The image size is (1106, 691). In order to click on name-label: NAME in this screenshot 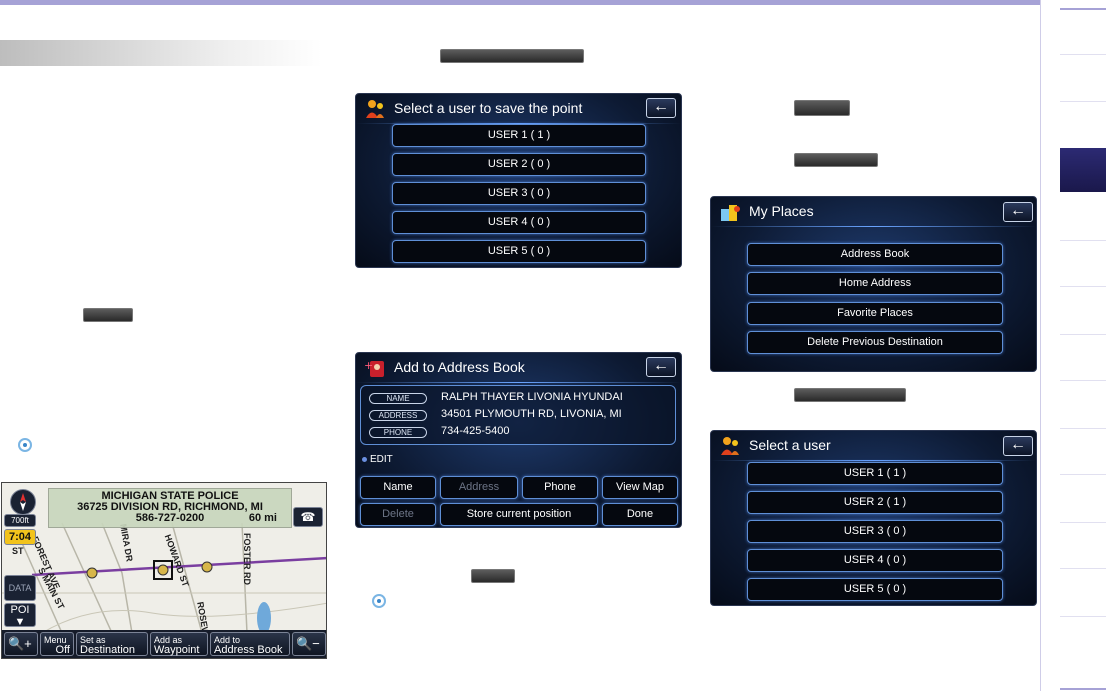, I will do `click(398, 398)`.